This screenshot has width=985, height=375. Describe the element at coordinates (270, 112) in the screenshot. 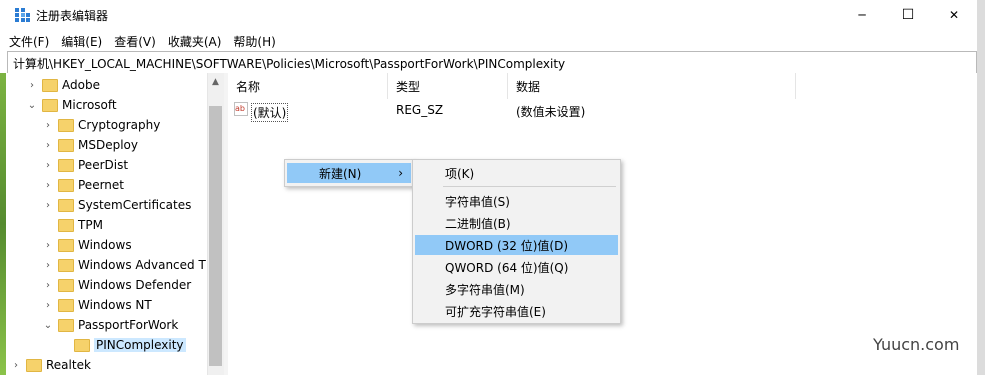

I see `value-name: (默认)` at that location.